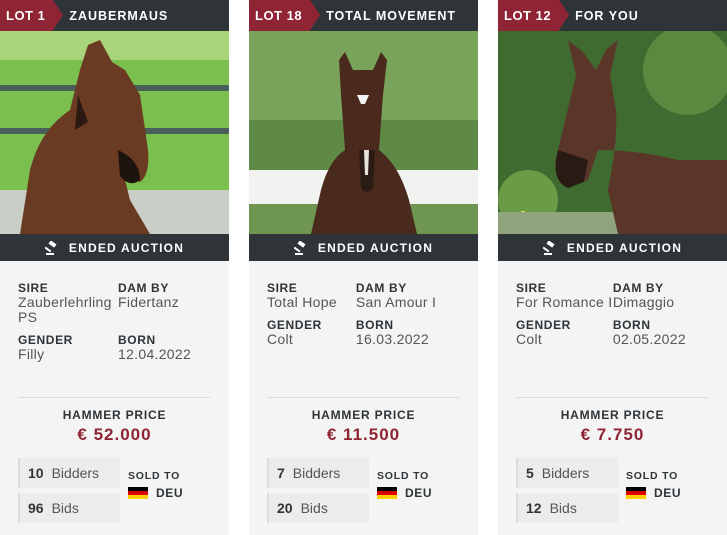 Image resolution: width=727 pixels, height=535 pixels. Describe the element at coordinates (302, 302) in the screenshot. I see `sire-value: Total Hope` at that location.